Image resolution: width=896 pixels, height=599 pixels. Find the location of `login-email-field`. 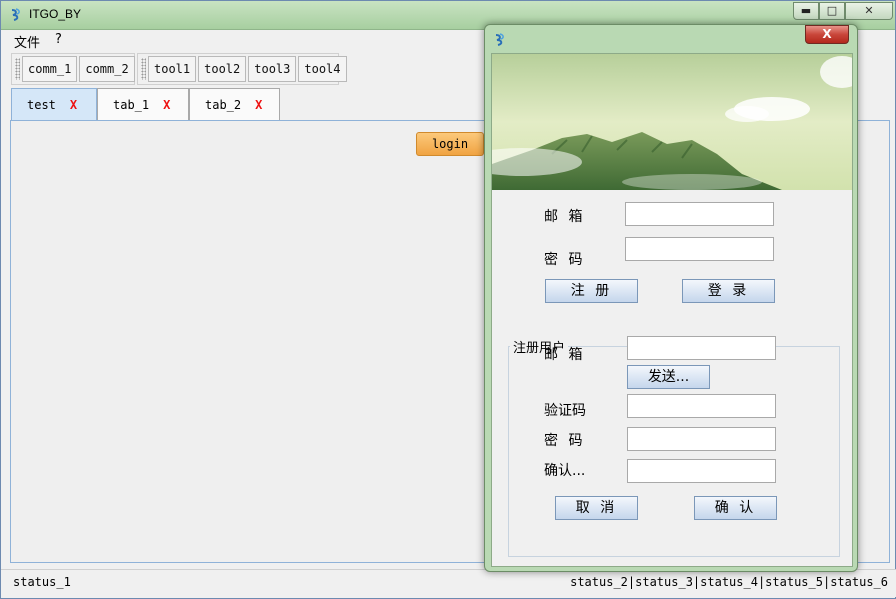

login-email-field is located at coordinates (699, 214).